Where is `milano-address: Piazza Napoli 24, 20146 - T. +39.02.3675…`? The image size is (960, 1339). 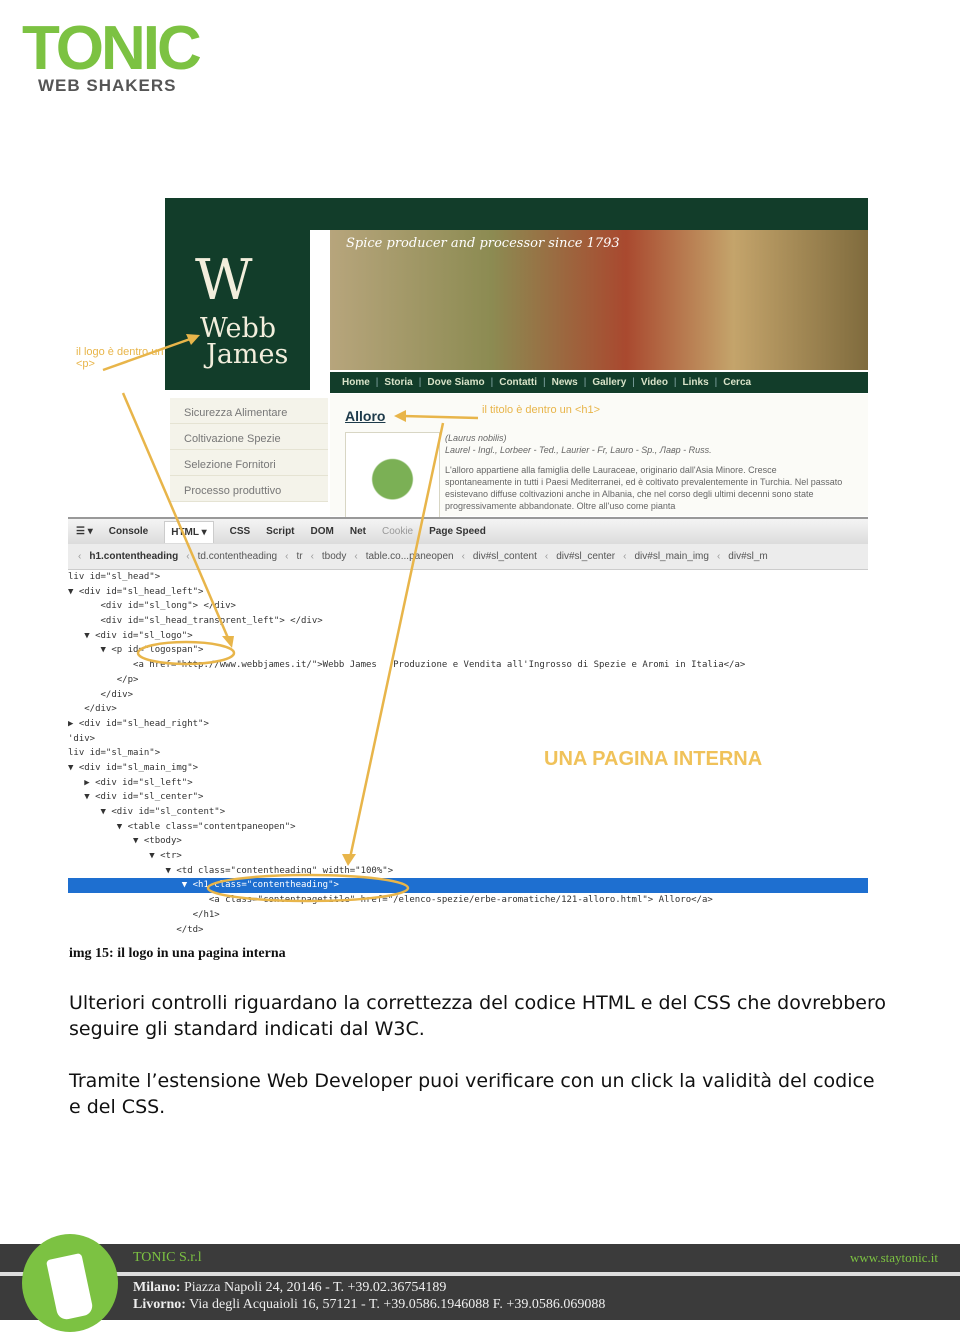 milano-address: Piazza Napoli 24, 20146 - T. +39.02.3675… is located at coordinates (315, 1287).